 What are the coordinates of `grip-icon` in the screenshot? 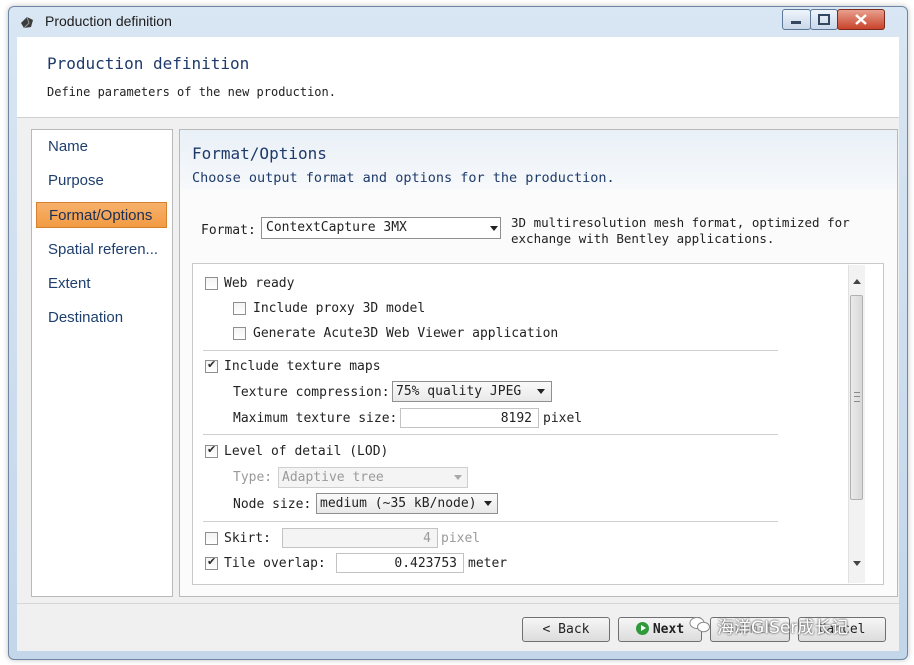 It's located at (857, 397).